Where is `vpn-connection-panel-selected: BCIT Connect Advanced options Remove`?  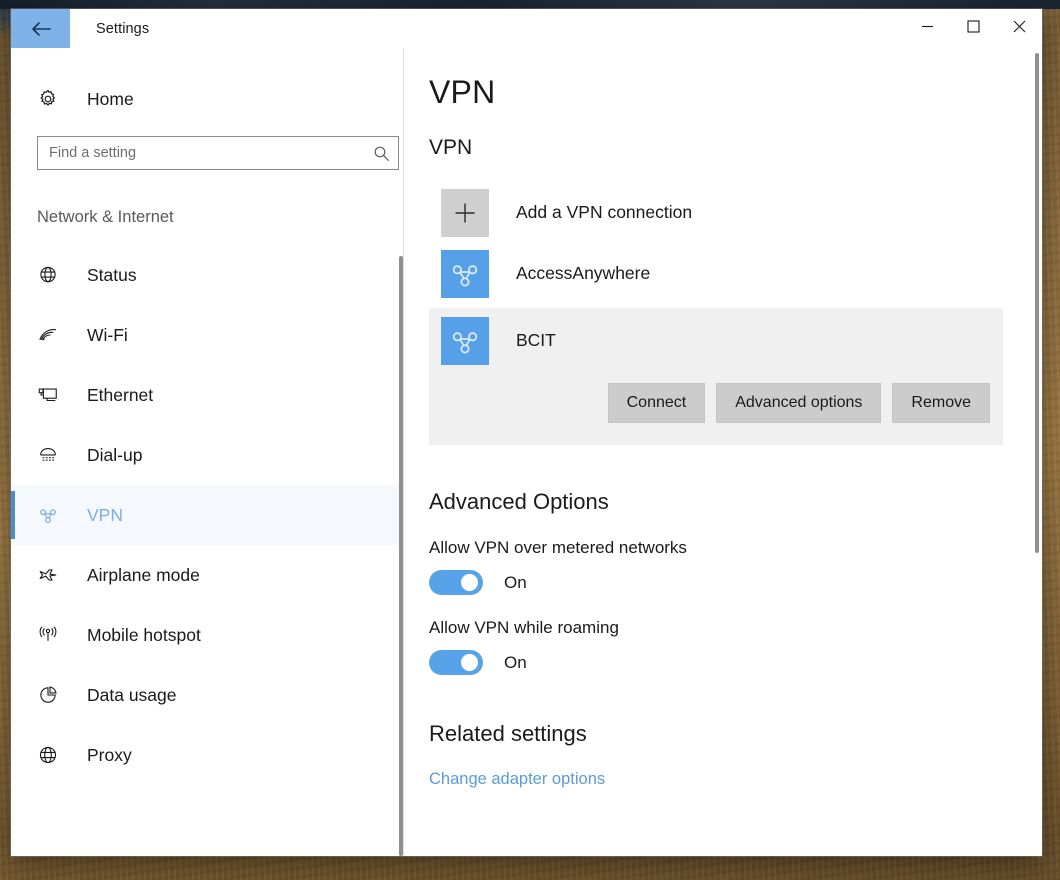 vpn-connection-panel-selected: BCIT Connect Advanced options Remove is located at coordinates (716, 376).